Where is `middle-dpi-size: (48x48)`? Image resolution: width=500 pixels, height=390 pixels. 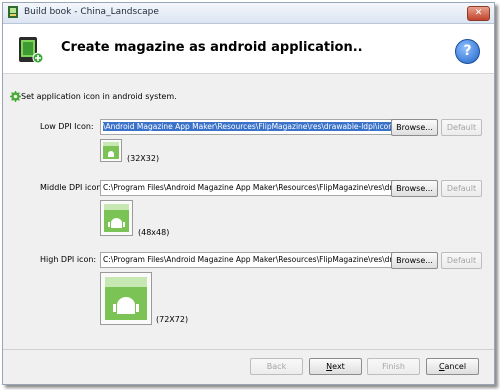
middle-dpi-size: (48x48) is located at coordinates (154, 232).